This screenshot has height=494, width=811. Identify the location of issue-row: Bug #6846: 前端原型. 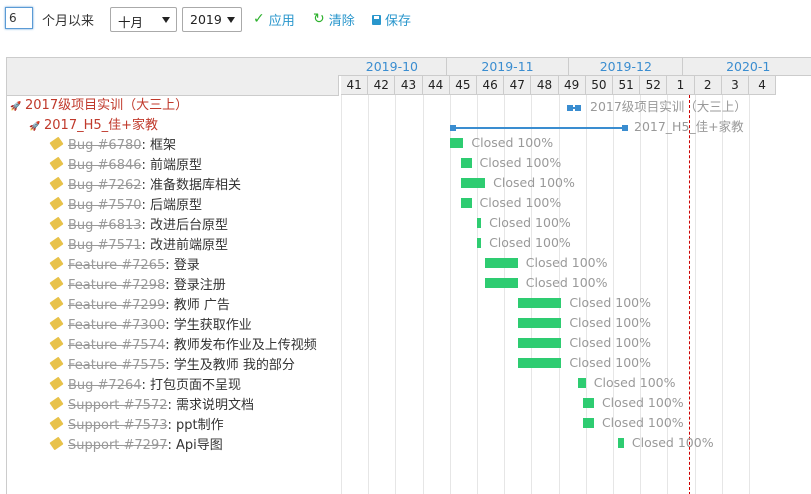
(125, 166).